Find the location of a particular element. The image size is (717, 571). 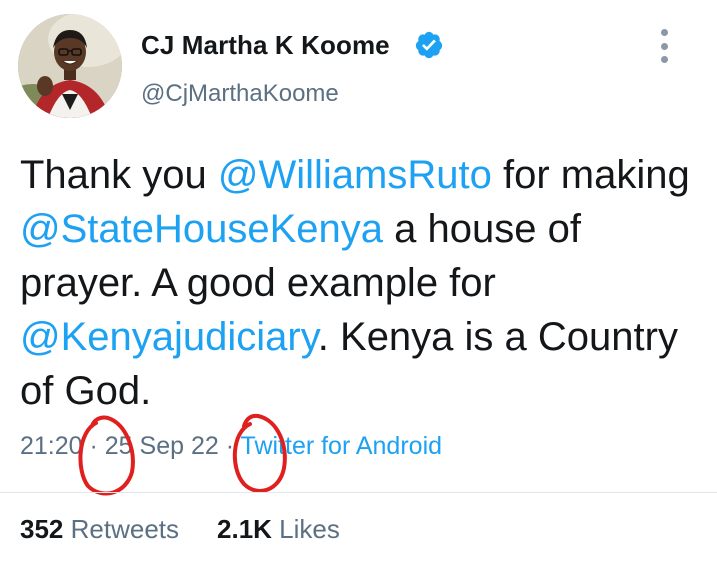

user-handle: @CjMarthaKoome is located at coordinates (240, 94).